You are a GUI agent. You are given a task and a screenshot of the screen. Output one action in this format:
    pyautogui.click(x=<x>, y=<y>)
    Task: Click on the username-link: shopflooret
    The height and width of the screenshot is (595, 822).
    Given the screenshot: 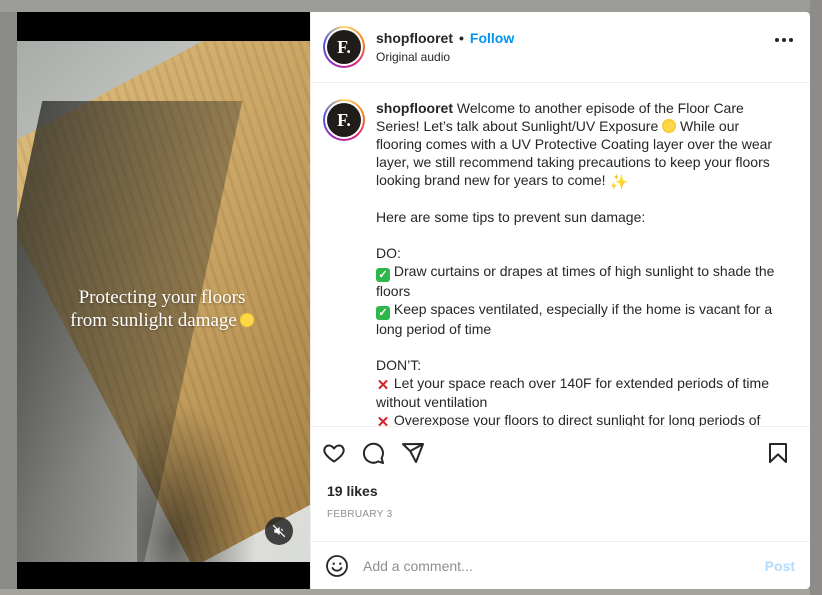 What is the action you would take?
    pyautogui.click(x=414, y=38)
    